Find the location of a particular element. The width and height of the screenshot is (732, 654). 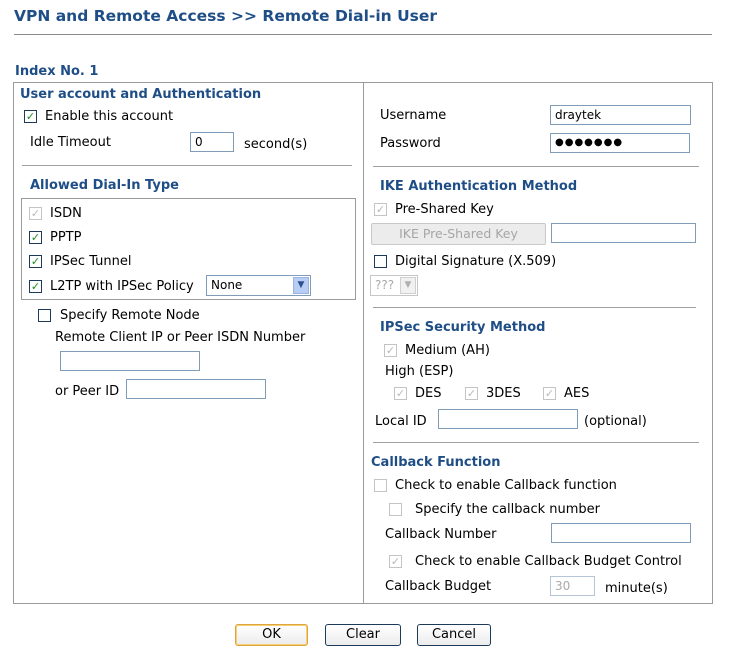

password-label: Password is located at coordinates (410, 143).